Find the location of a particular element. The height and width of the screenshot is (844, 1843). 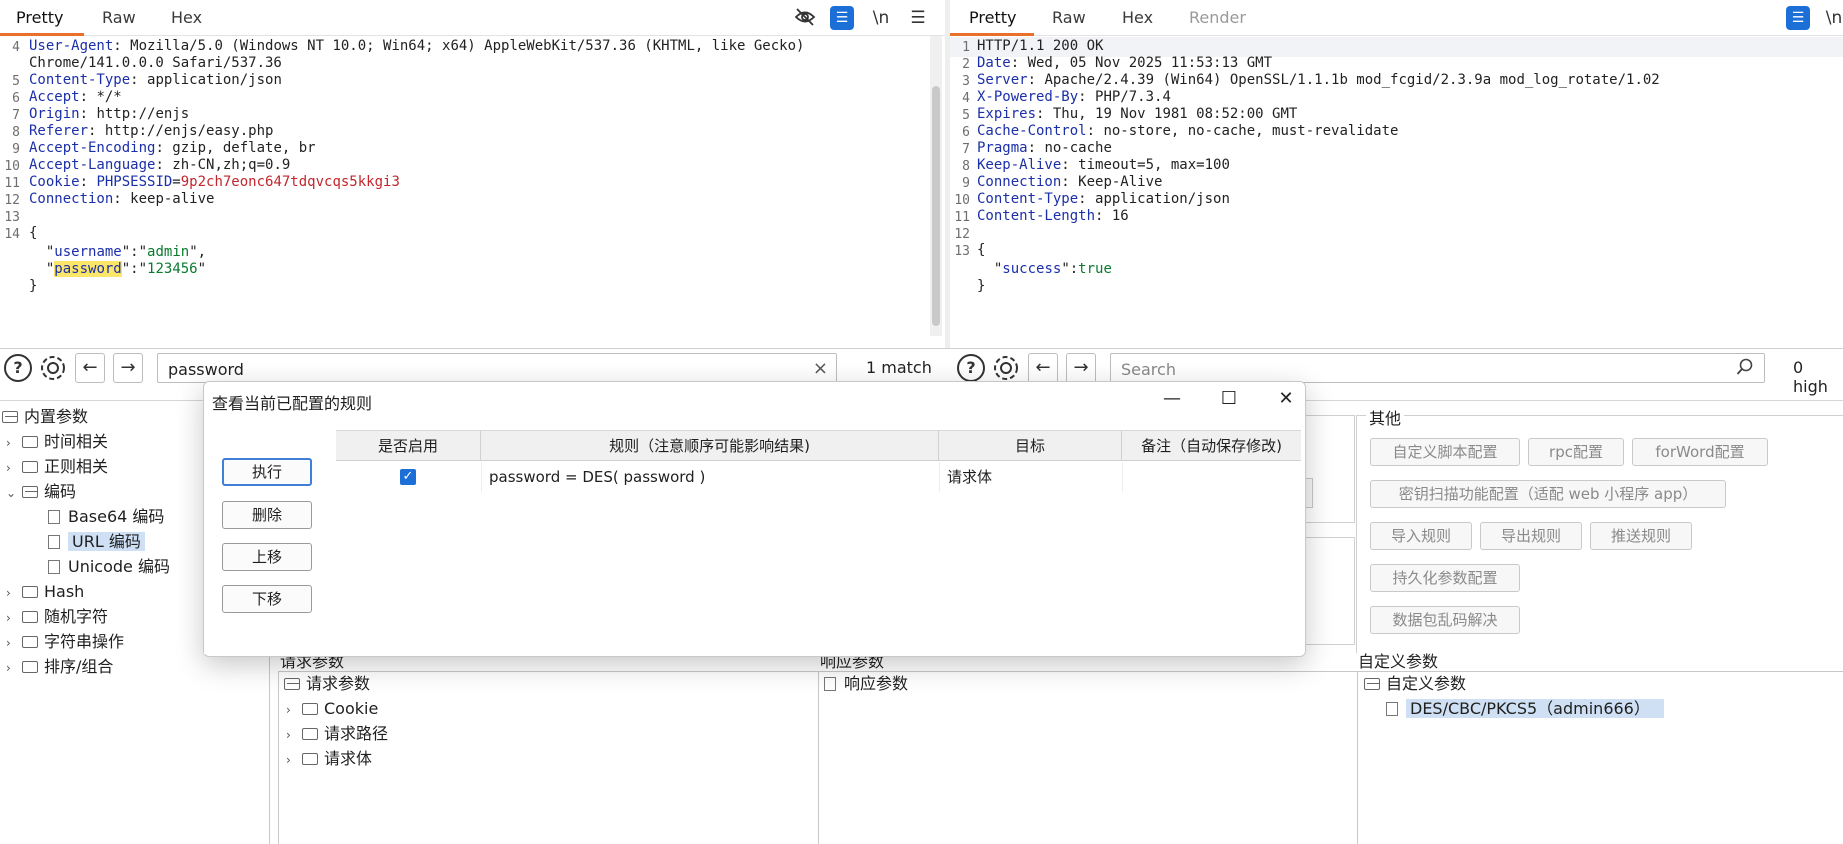

request-scrollbar is located at coordinates (936, 186).